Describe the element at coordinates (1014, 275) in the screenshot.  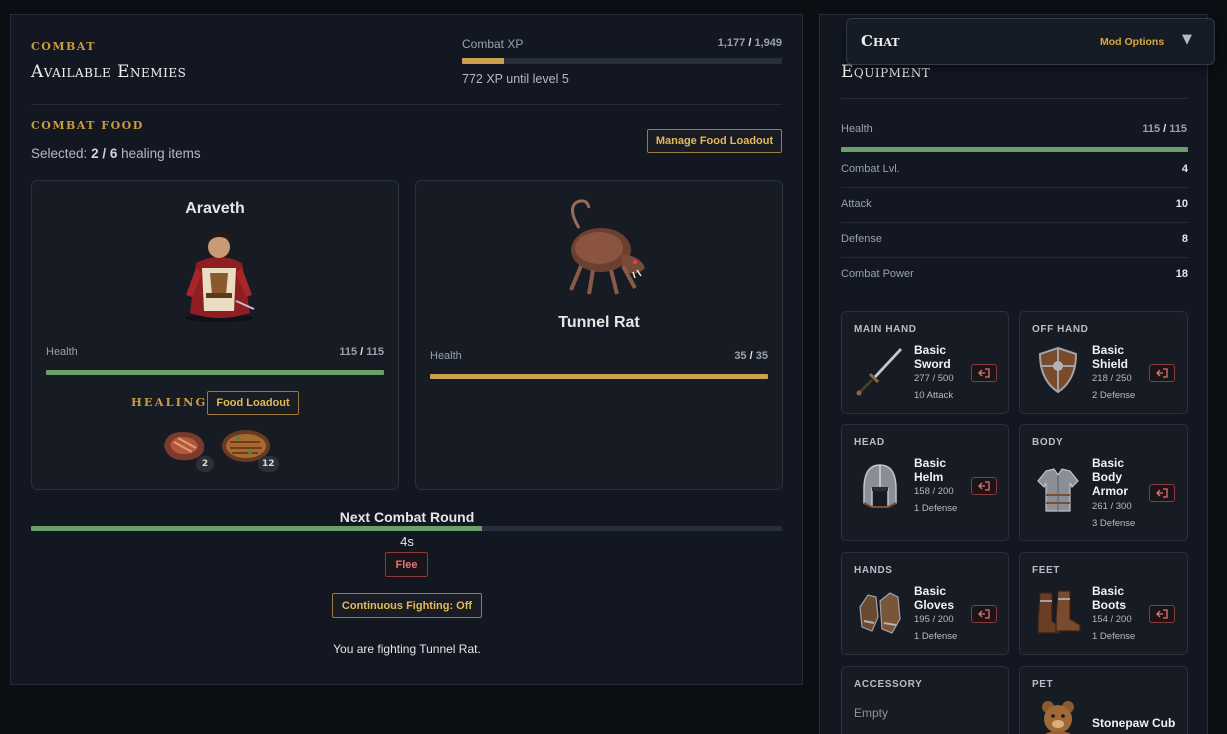
I see `stat-row-combat-power: Combat Power 18` at that location.